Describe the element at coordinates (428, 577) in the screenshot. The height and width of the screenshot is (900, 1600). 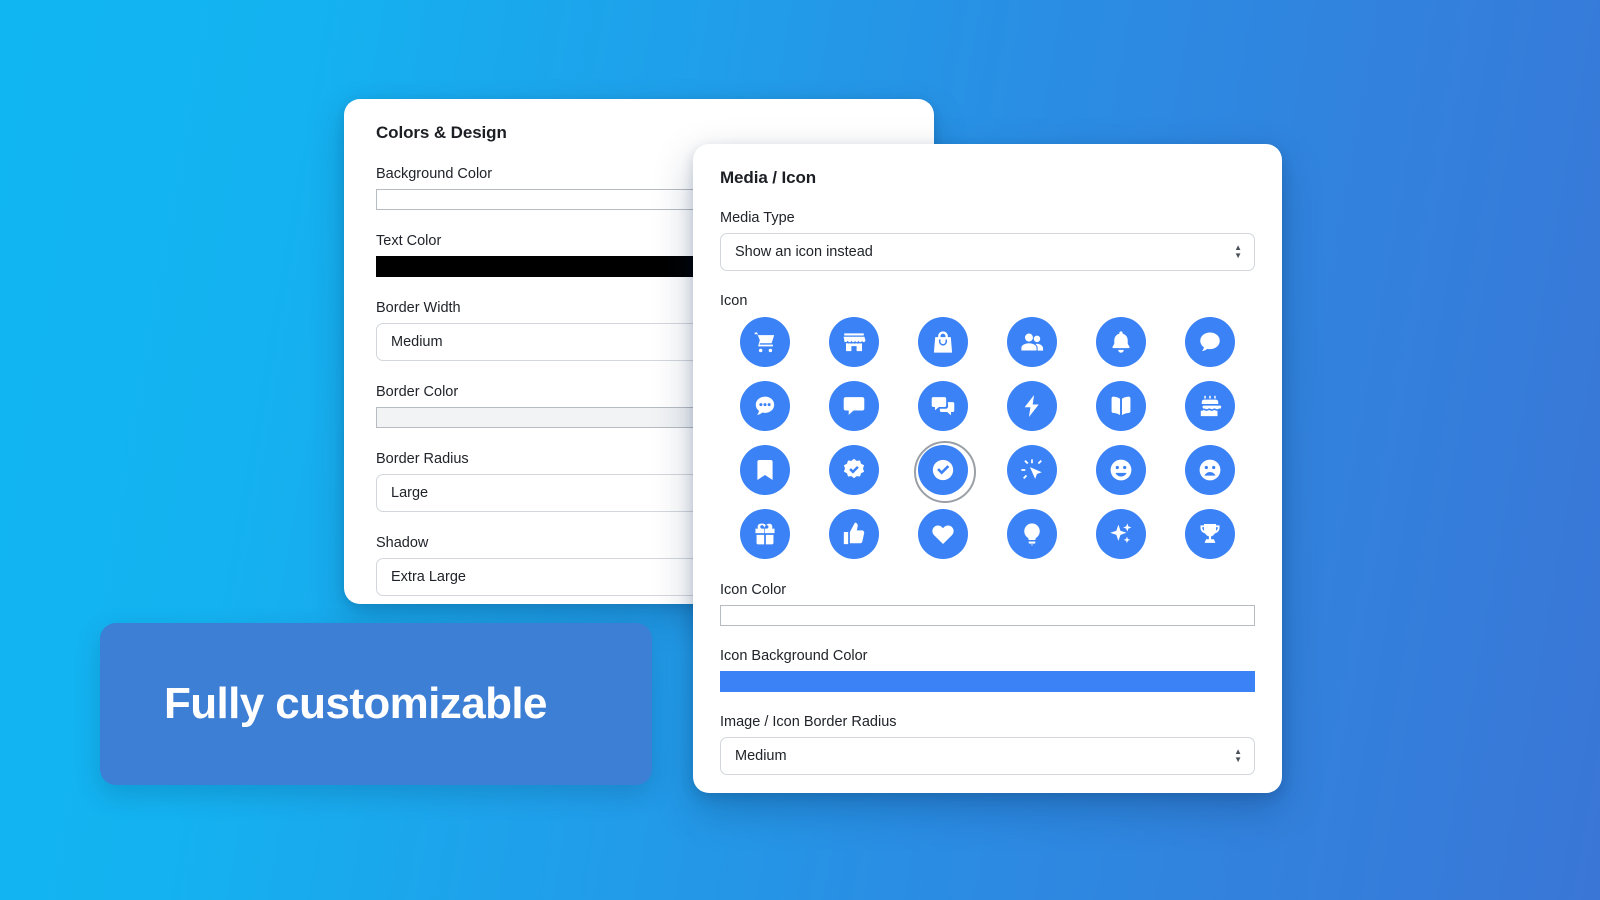
I see `select-value: Extra Large` at that location.